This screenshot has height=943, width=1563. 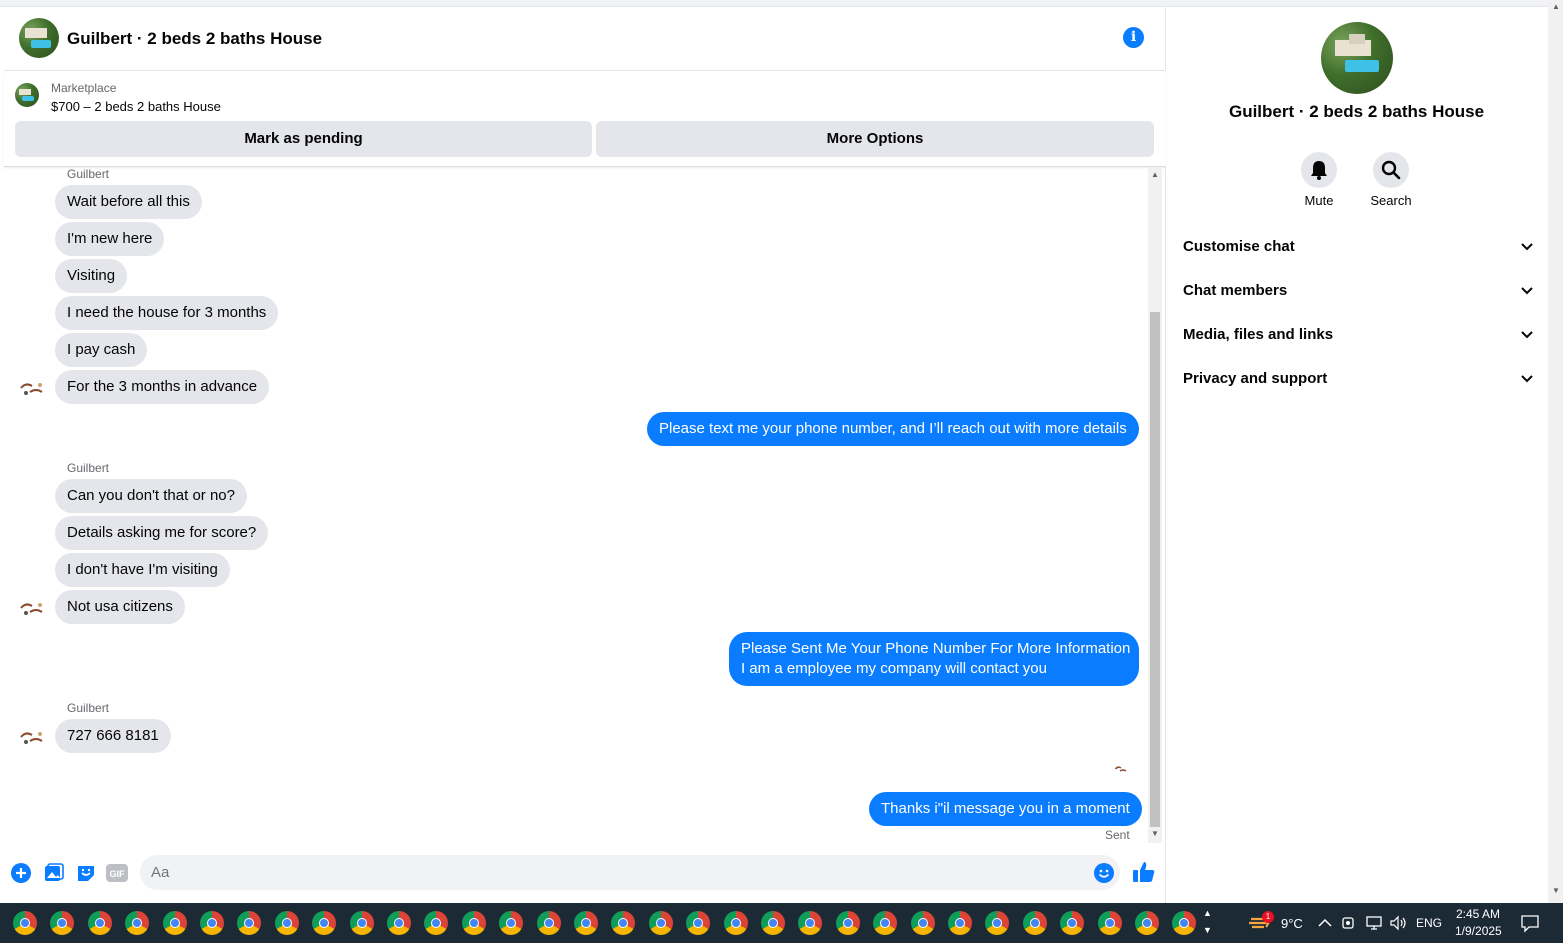 I want to click on sidebar-title: Guilbert · 2 beds 2 baths House, so click(x=1356, y=111).